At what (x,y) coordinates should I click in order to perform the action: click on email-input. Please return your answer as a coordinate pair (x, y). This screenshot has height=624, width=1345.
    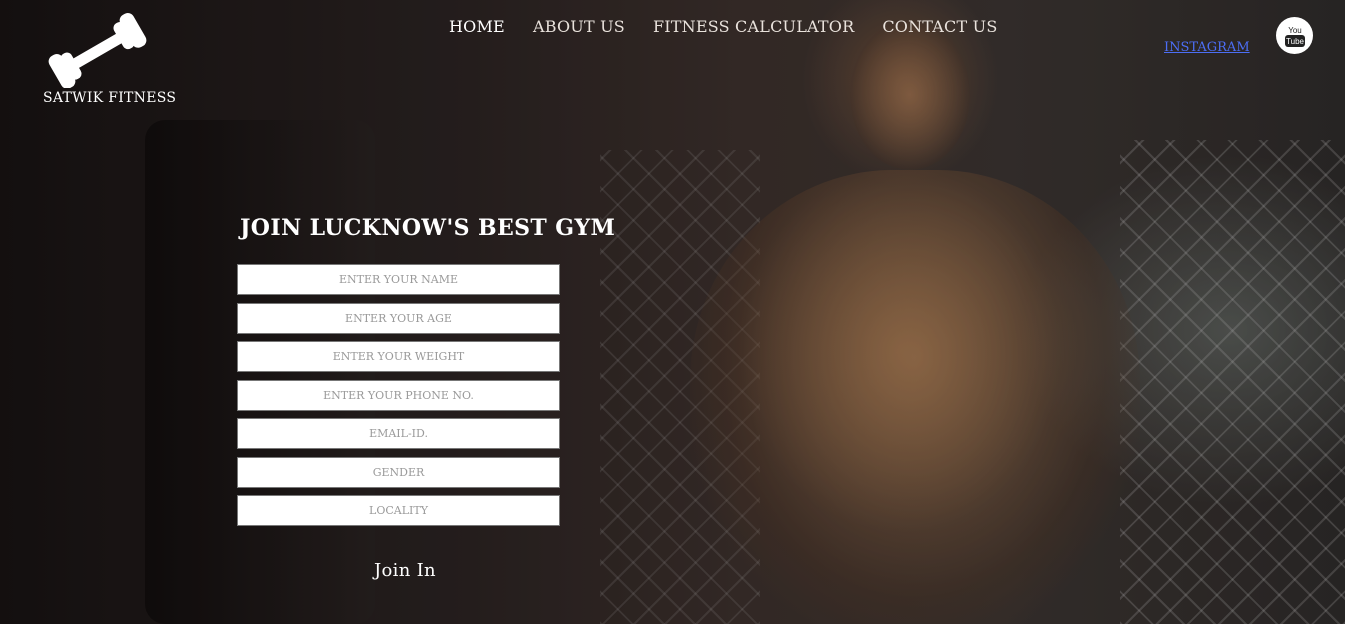
    Looking at the image, I should click on (398, 433).